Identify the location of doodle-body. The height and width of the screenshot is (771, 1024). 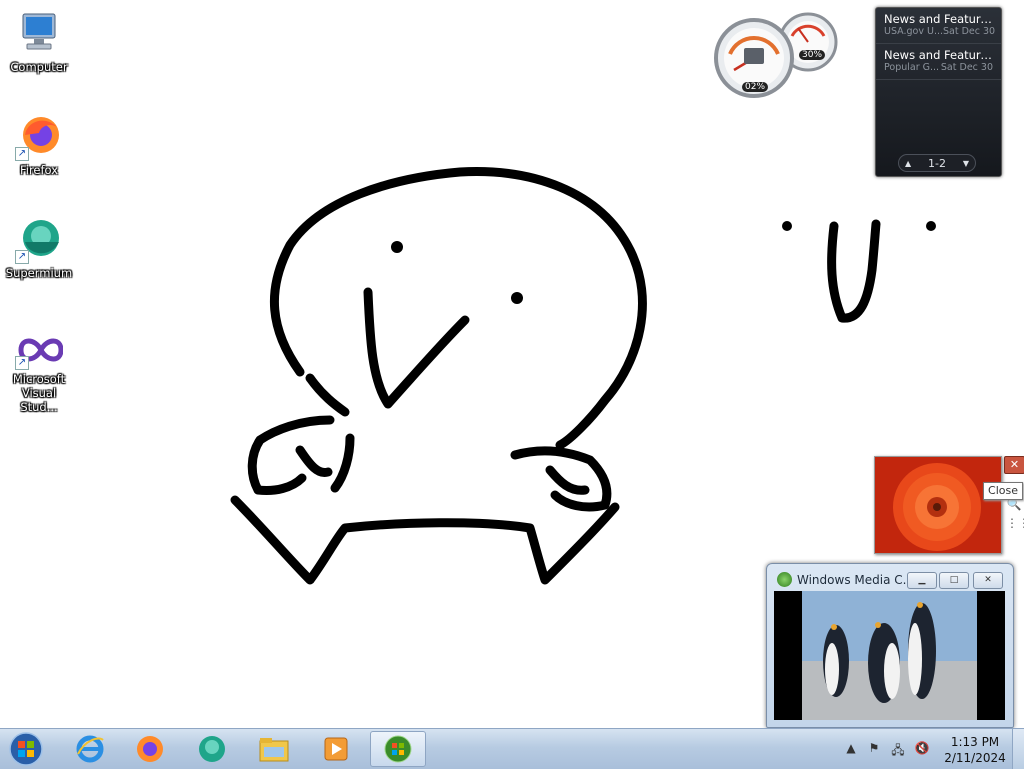
(425, 540).